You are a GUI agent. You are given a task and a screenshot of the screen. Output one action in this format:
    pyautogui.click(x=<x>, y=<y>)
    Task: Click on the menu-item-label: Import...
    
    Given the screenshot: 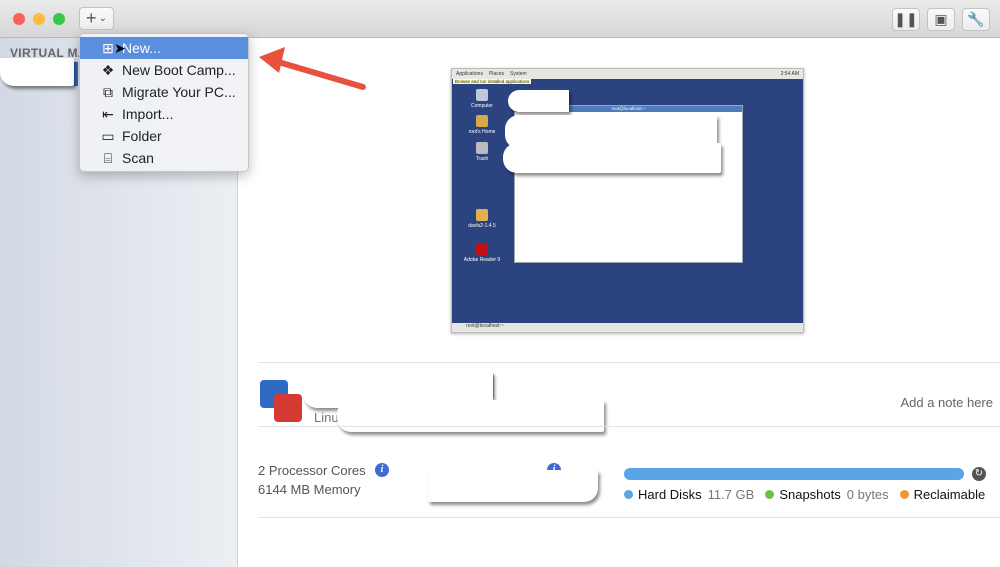 What is the action you would take?
    pyautogui.click(x=148, y=114)
    